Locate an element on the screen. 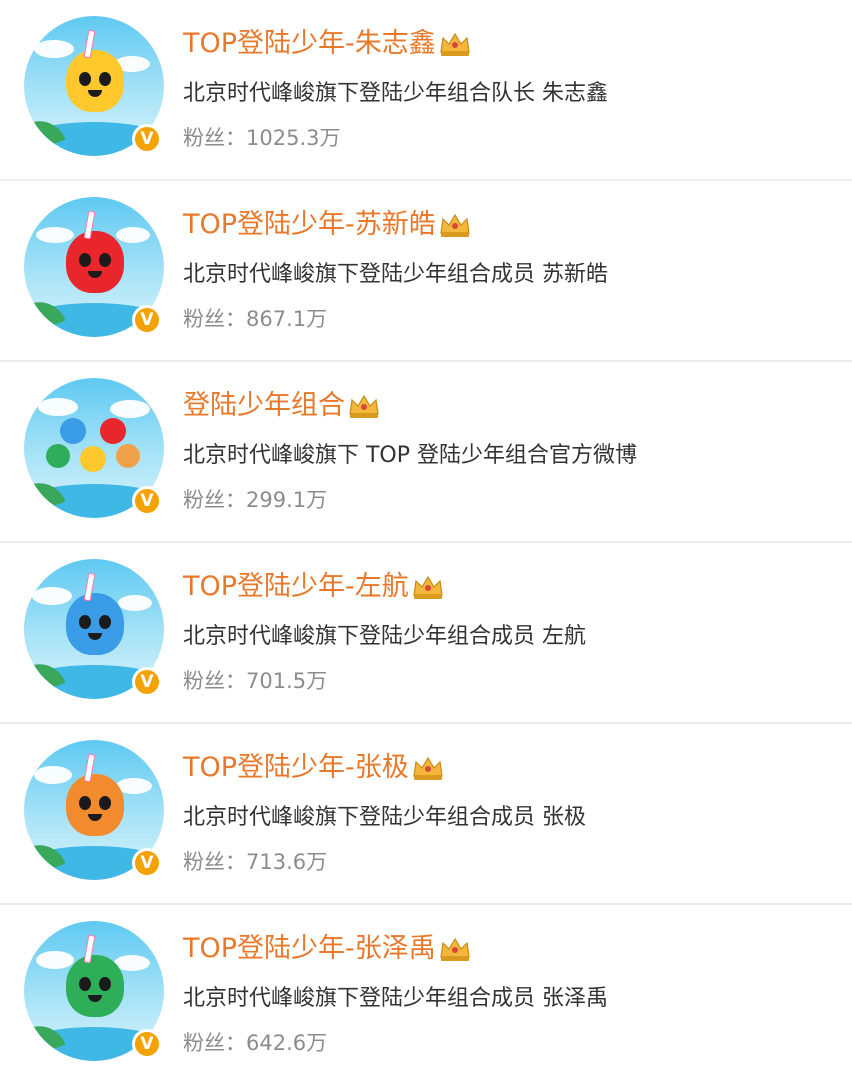 The width and height of the screenshot is (852, 1086). fans-value: 1025.3万 is located at coordinates (293, 138).